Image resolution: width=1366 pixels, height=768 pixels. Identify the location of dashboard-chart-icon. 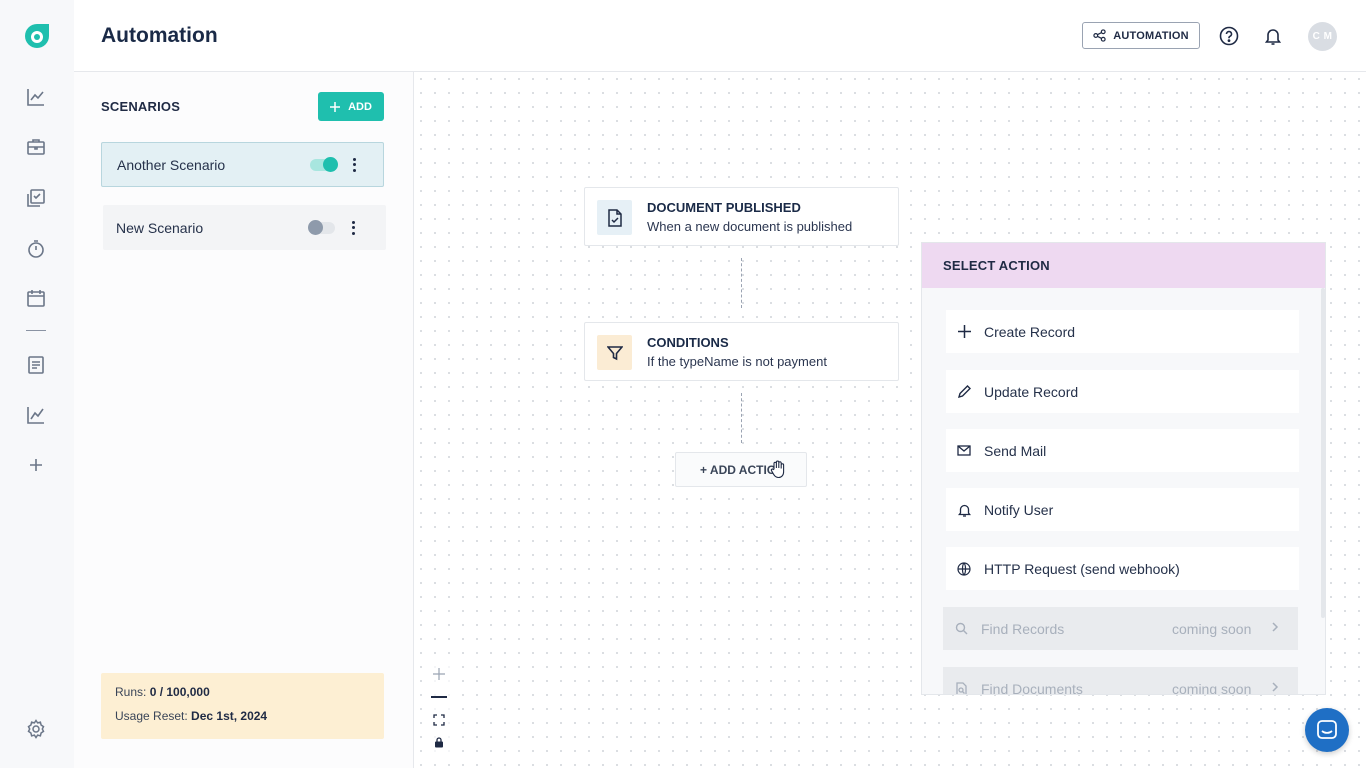
(36, 97).